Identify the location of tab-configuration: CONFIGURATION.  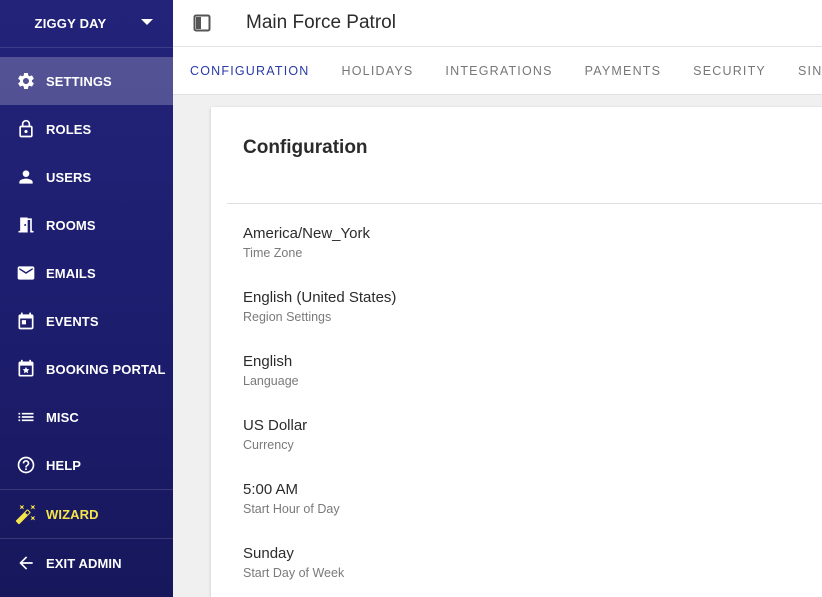
(249, 70).